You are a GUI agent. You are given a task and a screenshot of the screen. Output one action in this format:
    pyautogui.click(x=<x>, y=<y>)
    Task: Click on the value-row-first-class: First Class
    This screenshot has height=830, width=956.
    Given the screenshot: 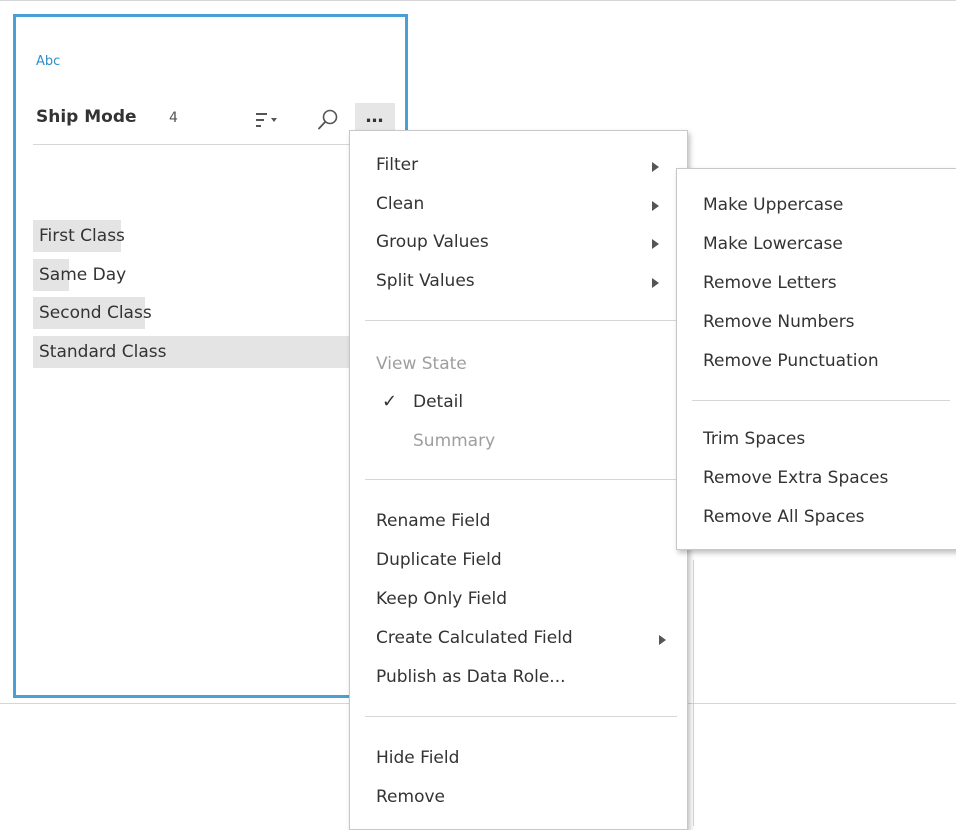 What is the action you would take?
    pyautogui.click(x=79, y=236)
    